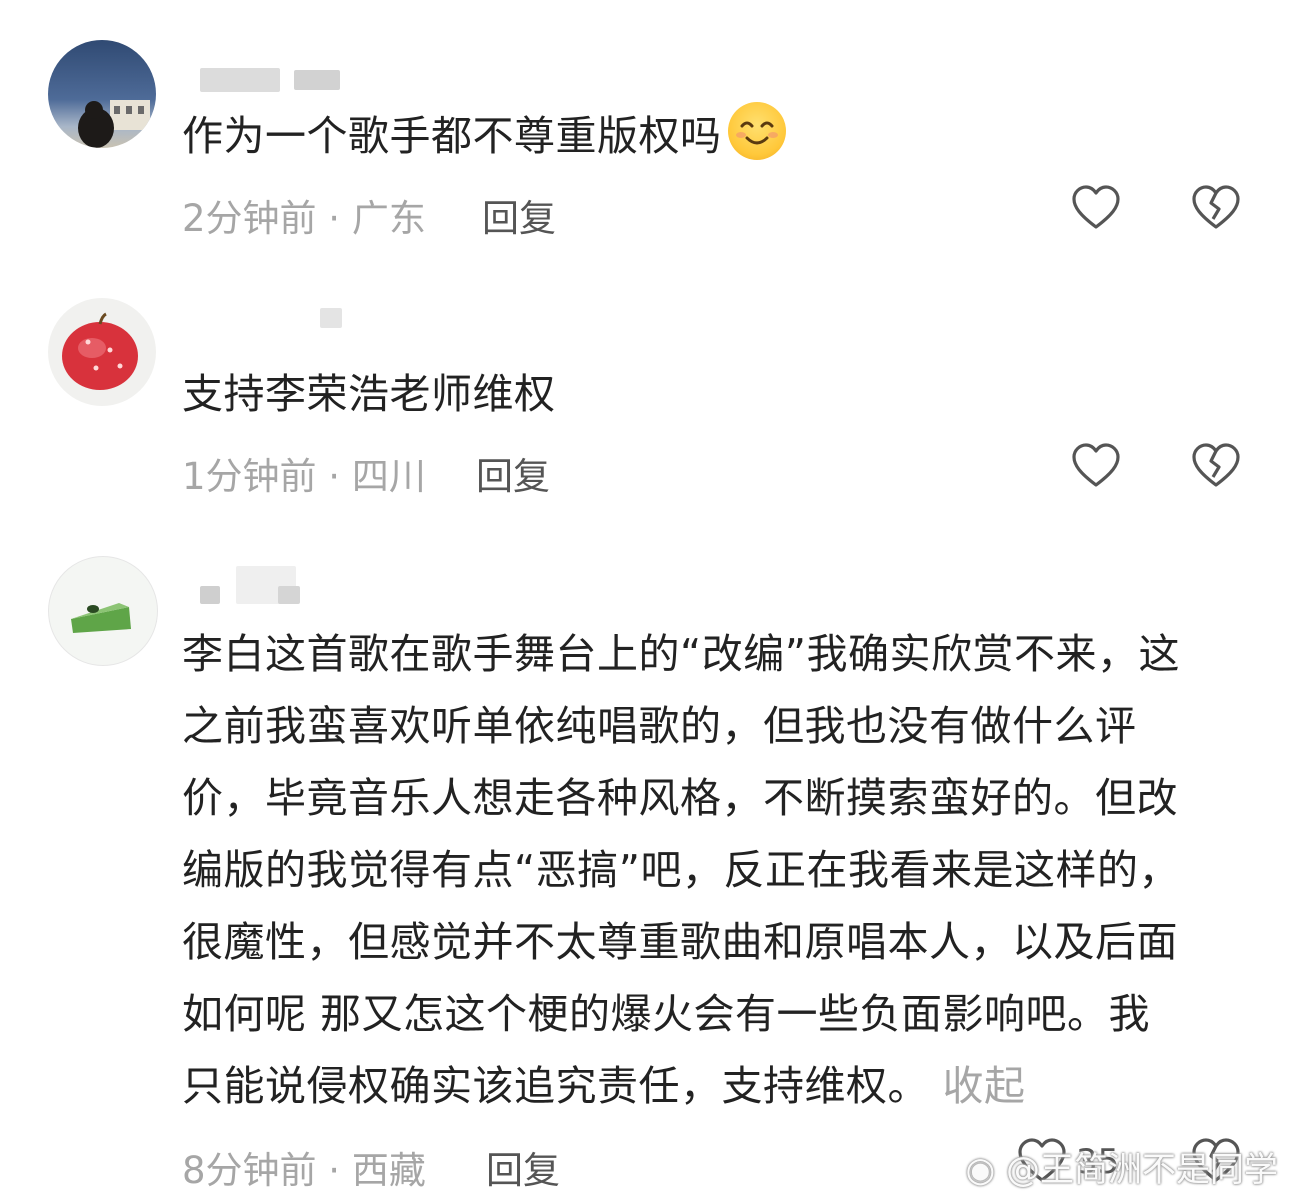 The width and height of the screenshot is (1290, 1201). What do you see at coordinates (388, 1170) in the screenshot?
I see `comment-location: 西藏` at bounding box center [388, 1170].